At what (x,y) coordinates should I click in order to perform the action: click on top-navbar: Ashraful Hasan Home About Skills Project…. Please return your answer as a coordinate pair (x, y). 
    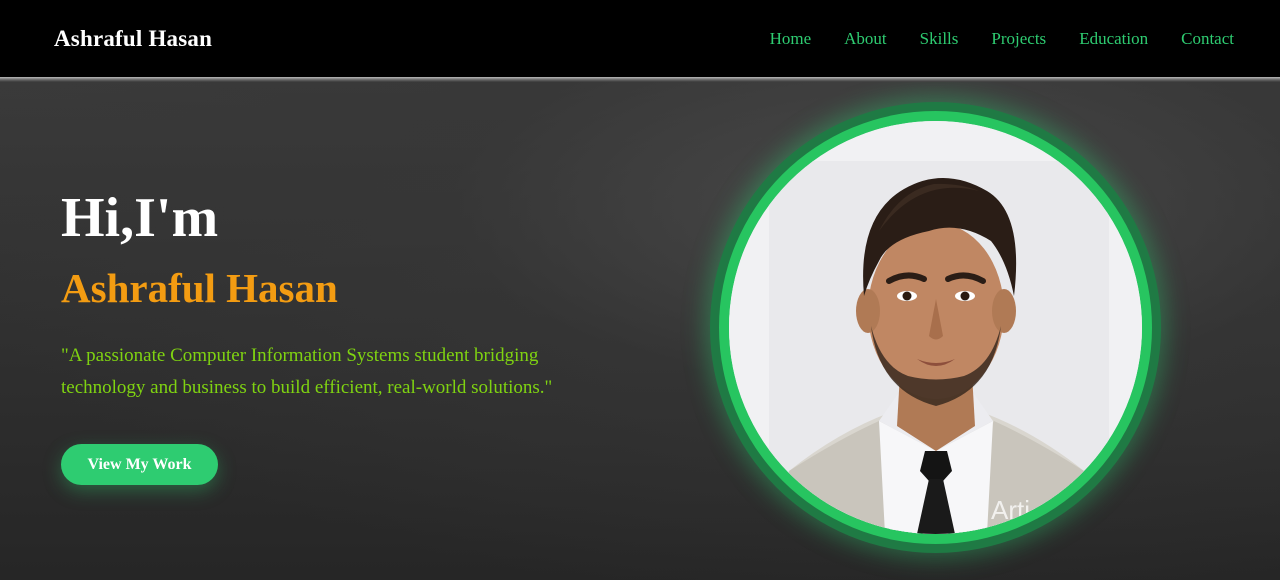
    Looking at the image, I should click on (640, 38).